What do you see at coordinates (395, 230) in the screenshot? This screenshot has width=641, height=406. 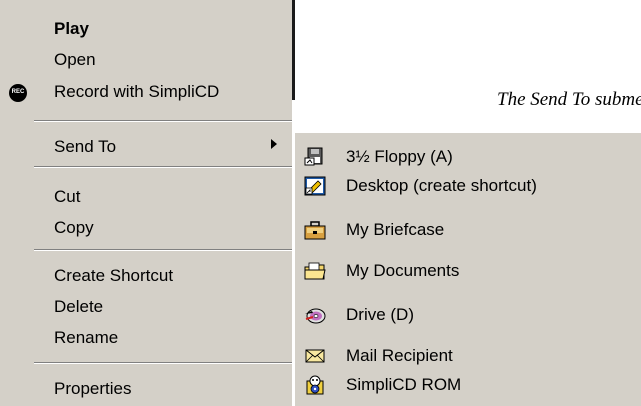 I see `submenu-item-briefcase: My Briefcase` at bounding box center [395, 230].